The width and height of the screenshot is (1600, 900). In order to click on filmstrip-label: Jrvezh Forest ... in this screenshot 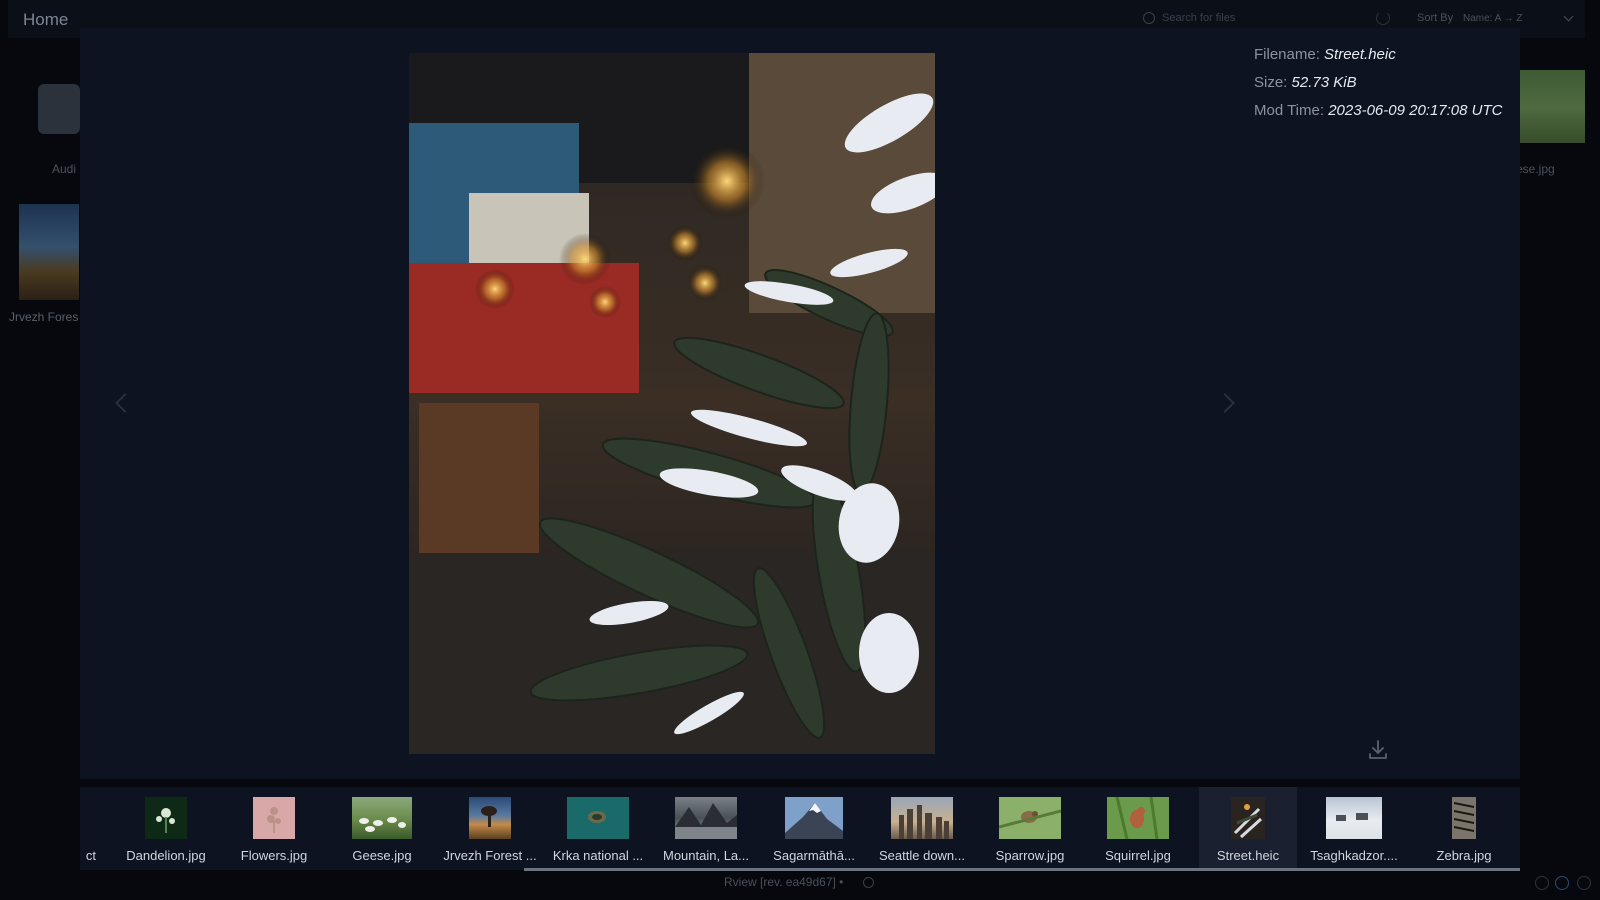, I will do `click(490, 855)`.